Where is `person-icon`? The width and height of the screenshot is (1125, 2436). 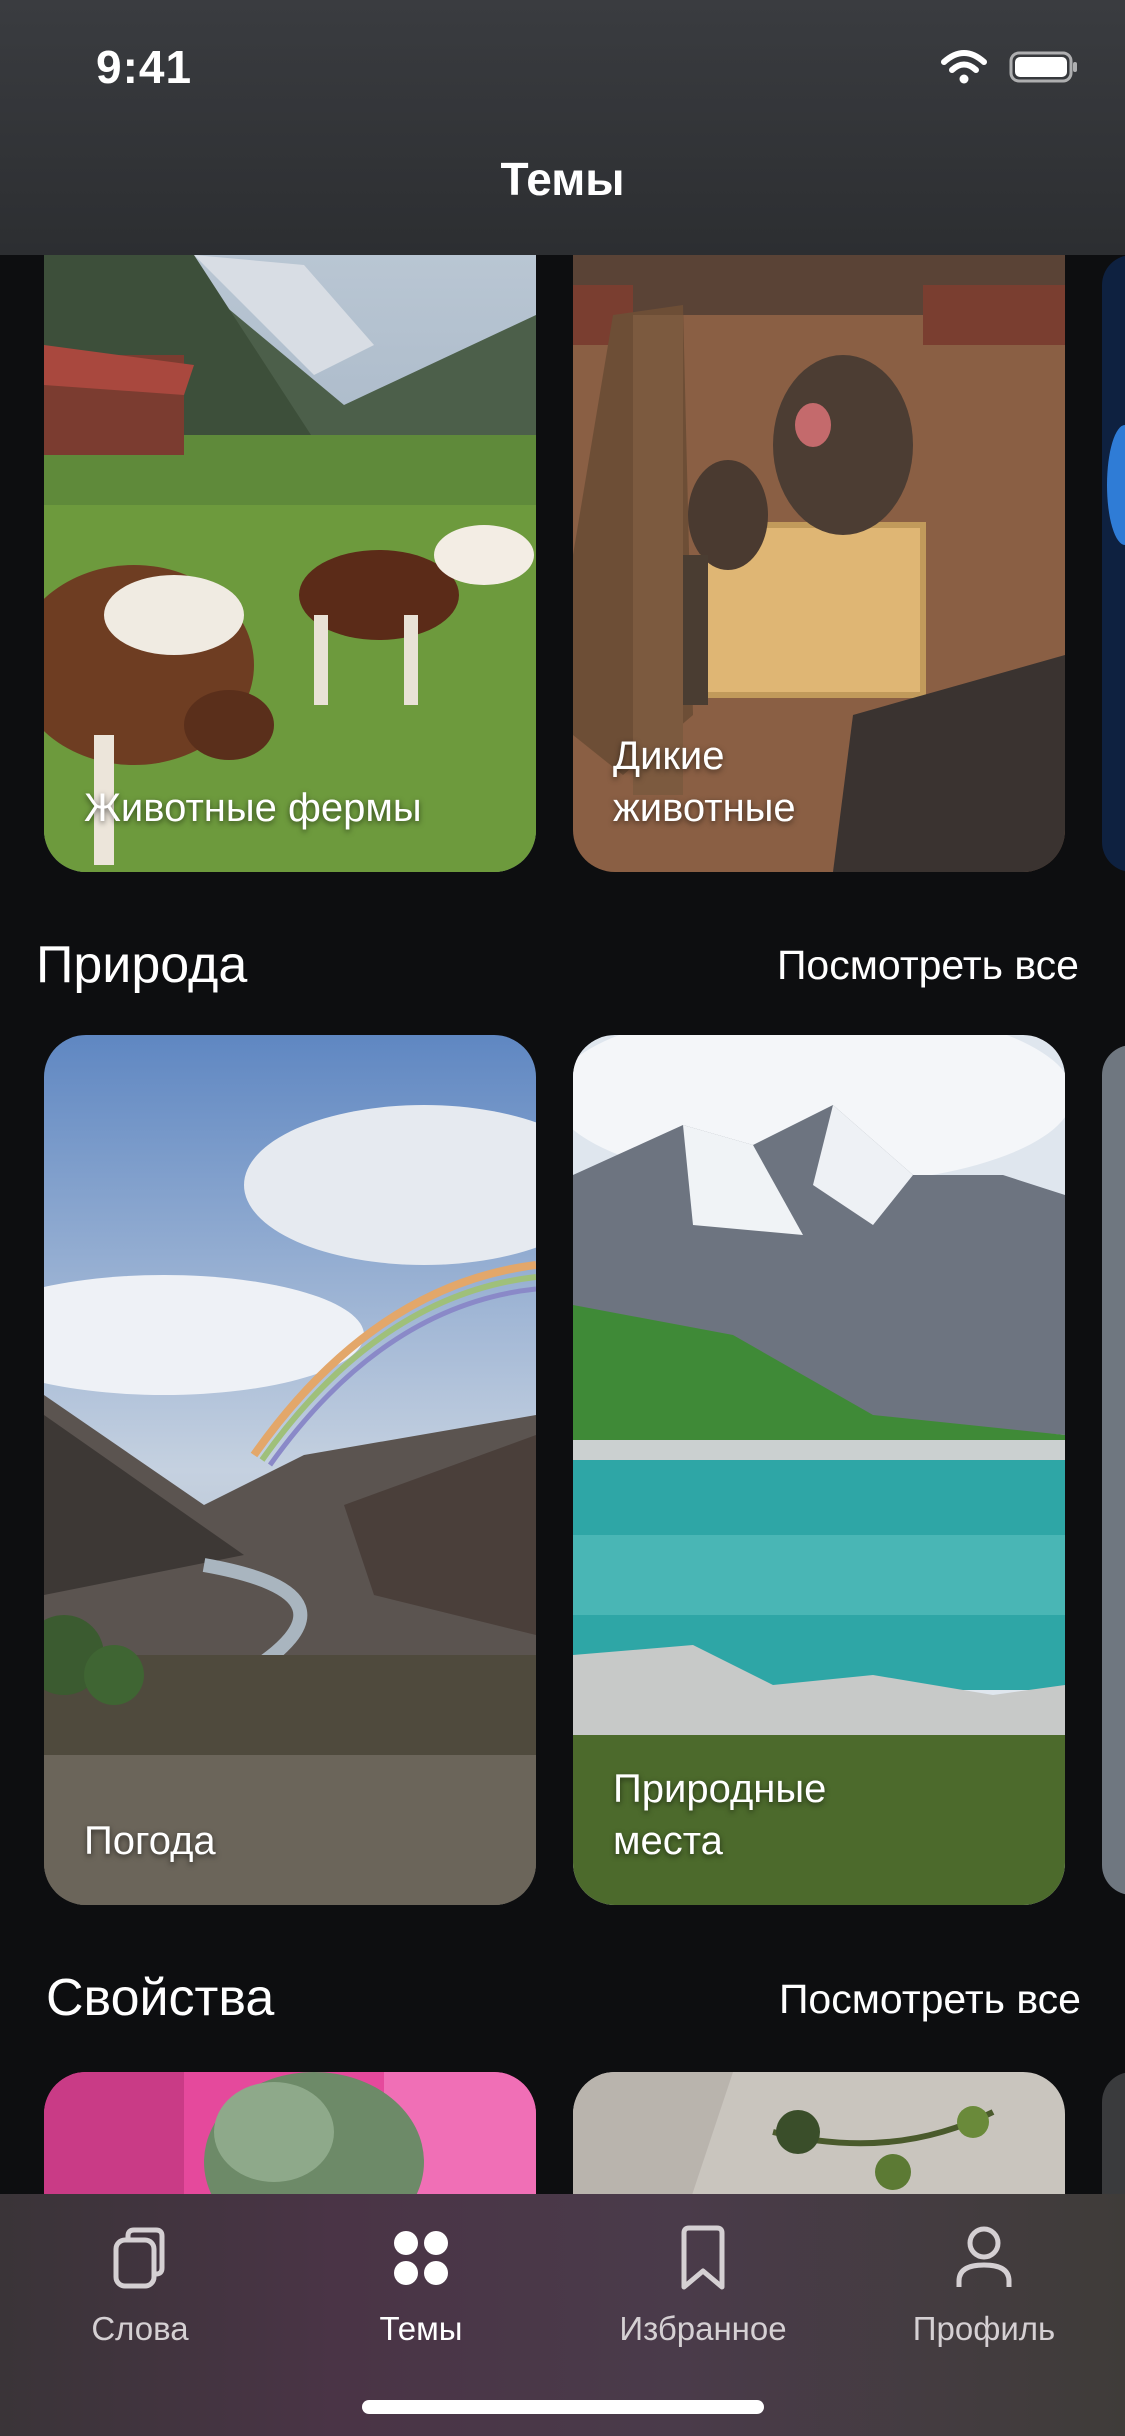 person-icon is located at coordinates (984, 2256).